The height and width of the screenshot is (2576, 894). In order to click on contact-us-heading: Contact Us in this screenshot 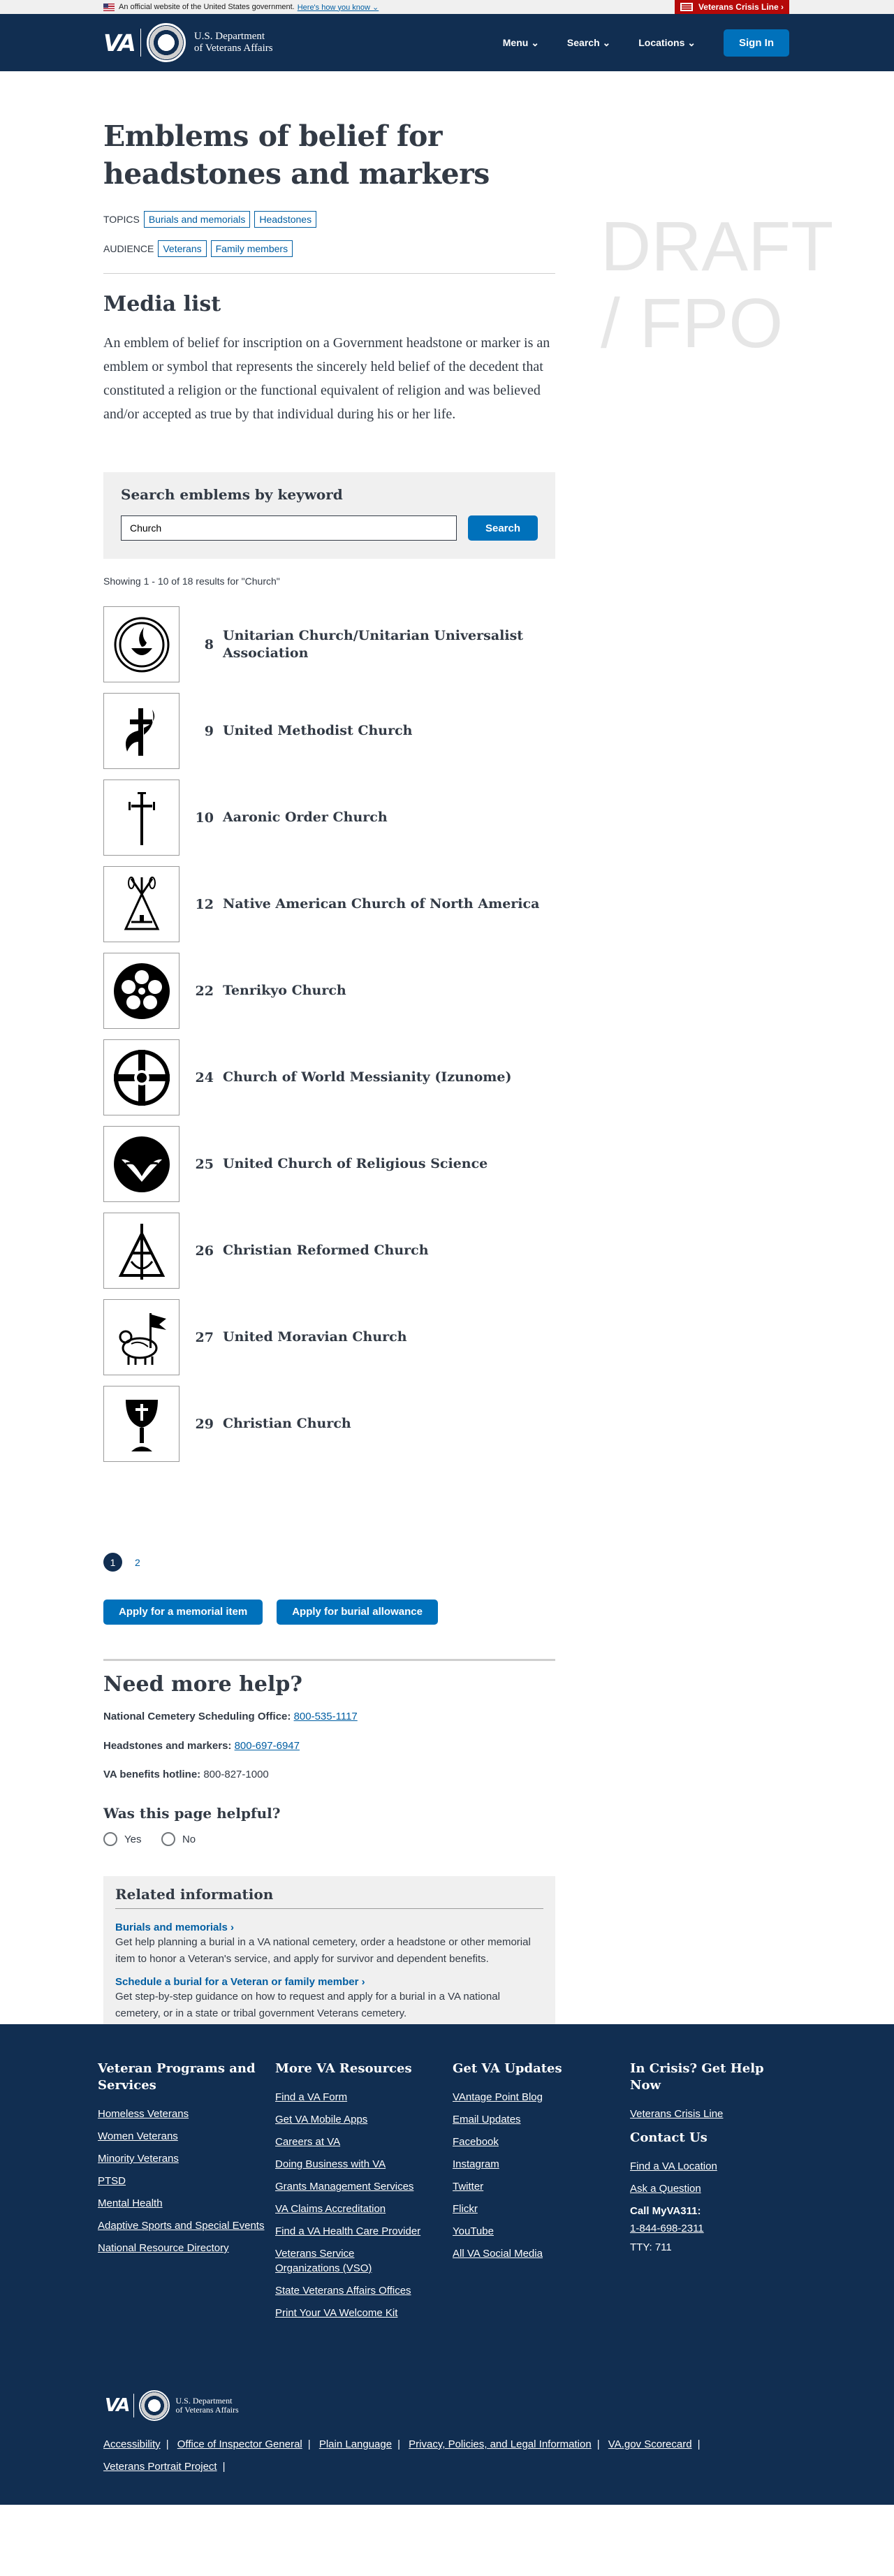, I will do `click(669, 2137)`.